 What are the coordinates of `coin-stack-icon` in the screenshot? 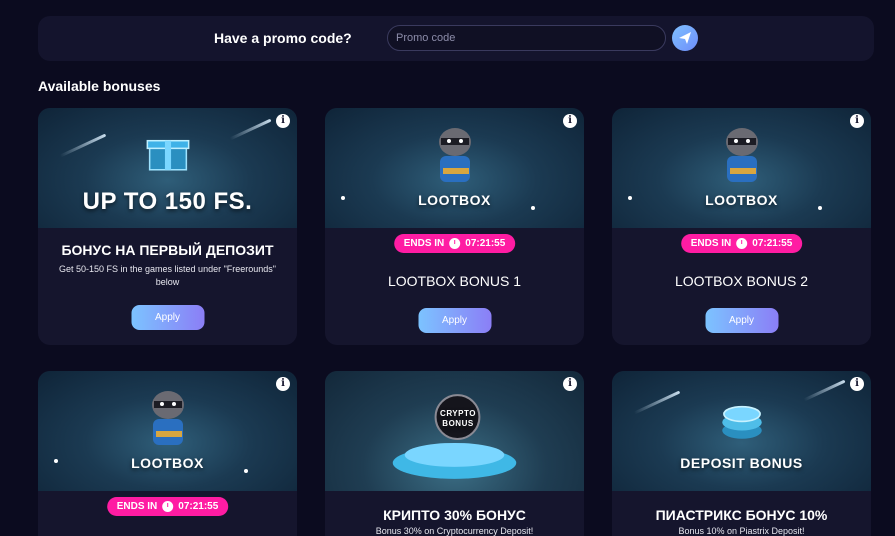 It's located at (741, 422).